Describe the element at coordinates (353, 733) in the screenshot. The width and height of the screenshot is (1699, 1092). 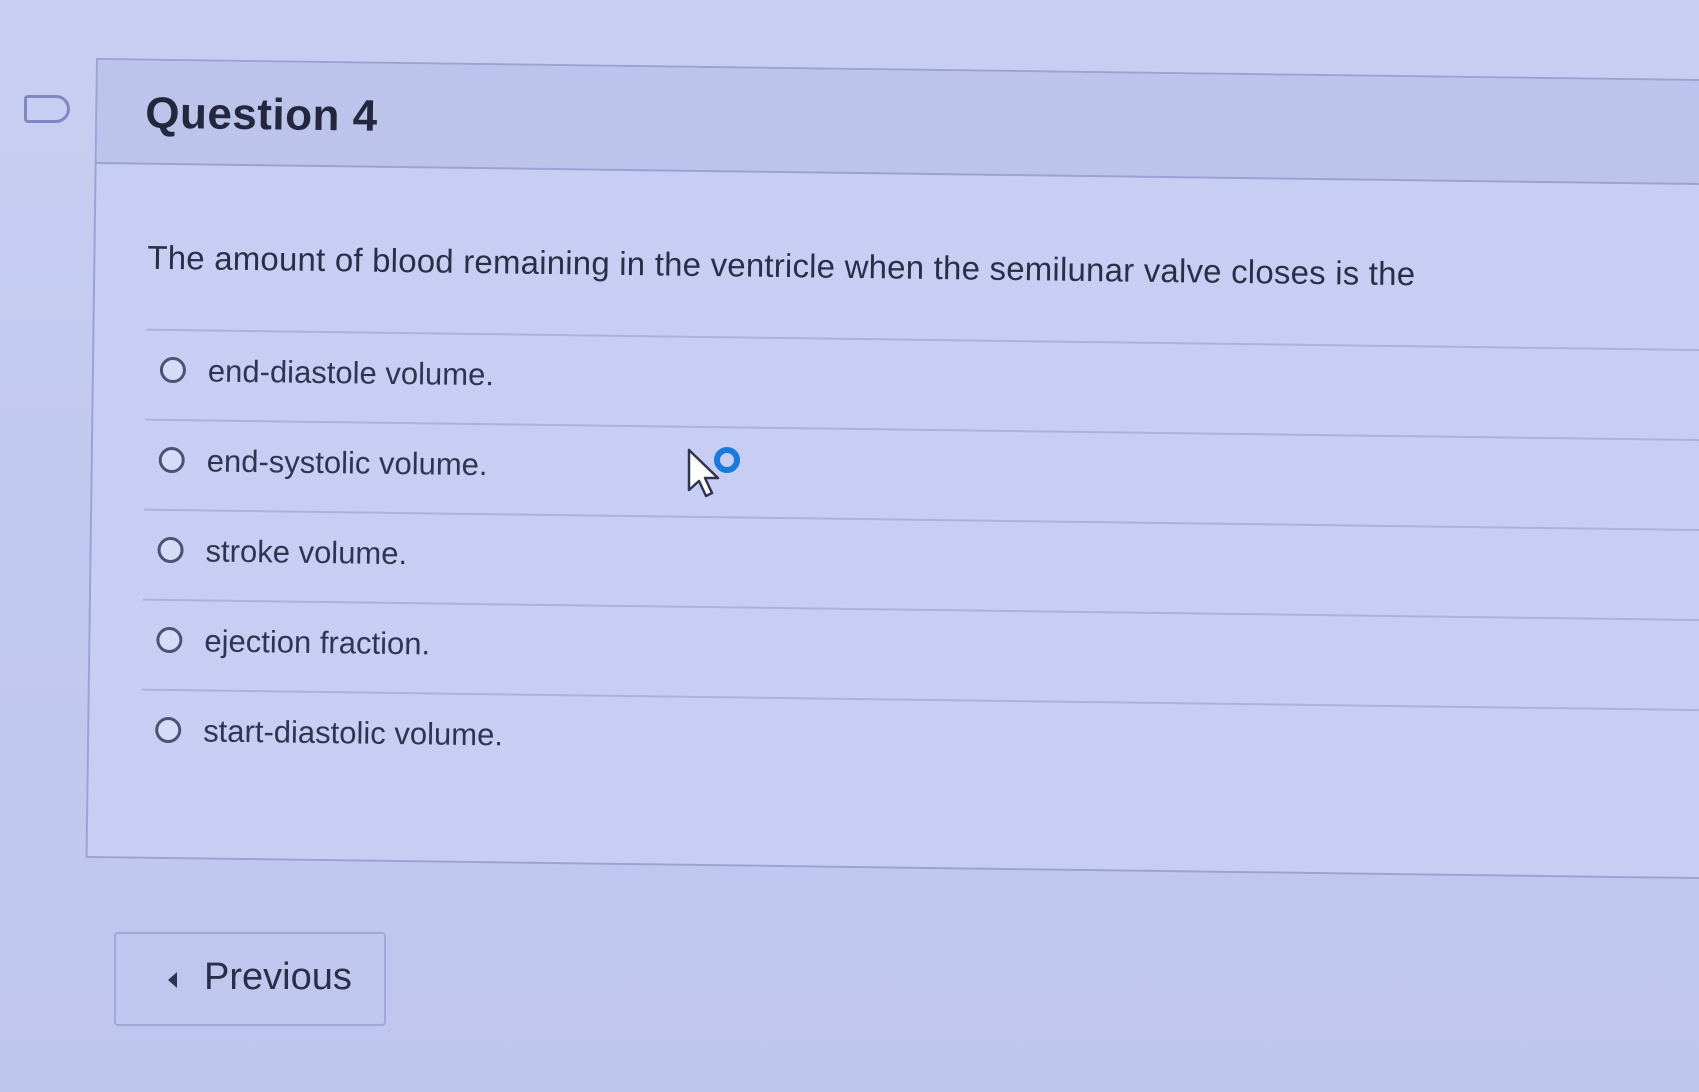
I see `answer-label: start-diastolic volume.` at that location.